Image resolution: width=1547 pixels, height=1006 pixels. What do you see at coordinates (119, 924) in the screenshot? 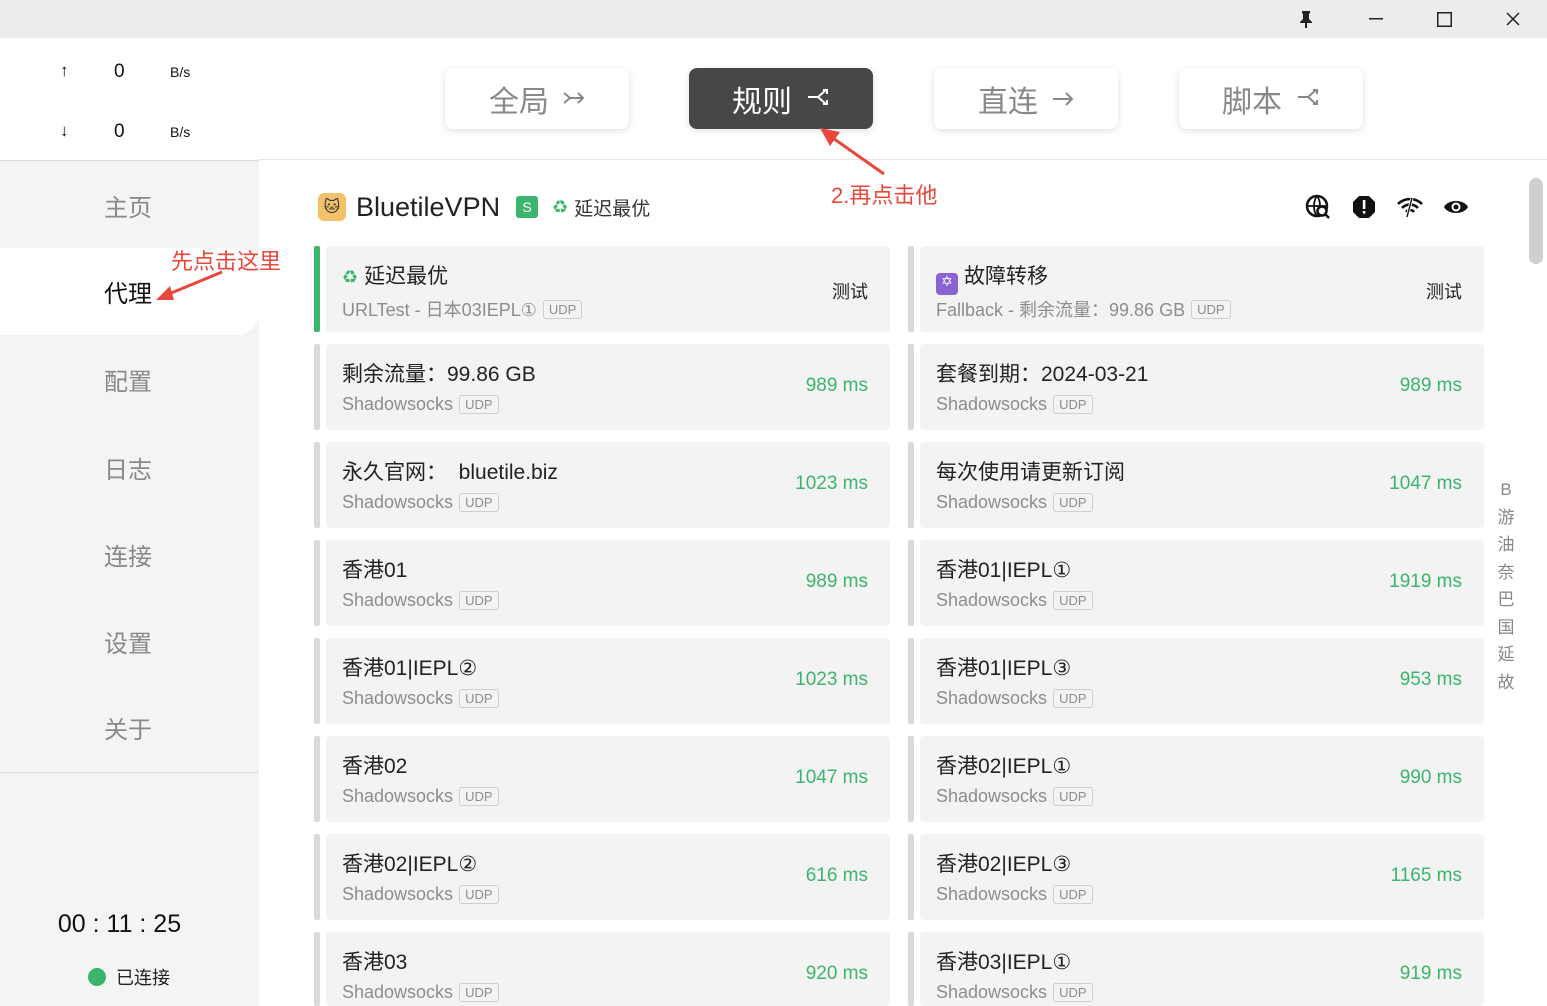
I see `connection-timer: 00 : 11 : 25` at bounding box center [119, 924].